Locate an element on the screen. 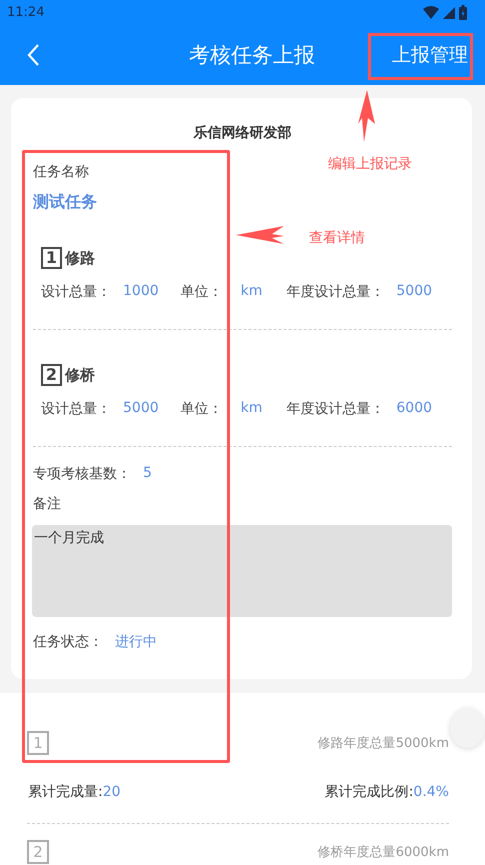  status-value: 进行中 is located at coordinates (136, 642).